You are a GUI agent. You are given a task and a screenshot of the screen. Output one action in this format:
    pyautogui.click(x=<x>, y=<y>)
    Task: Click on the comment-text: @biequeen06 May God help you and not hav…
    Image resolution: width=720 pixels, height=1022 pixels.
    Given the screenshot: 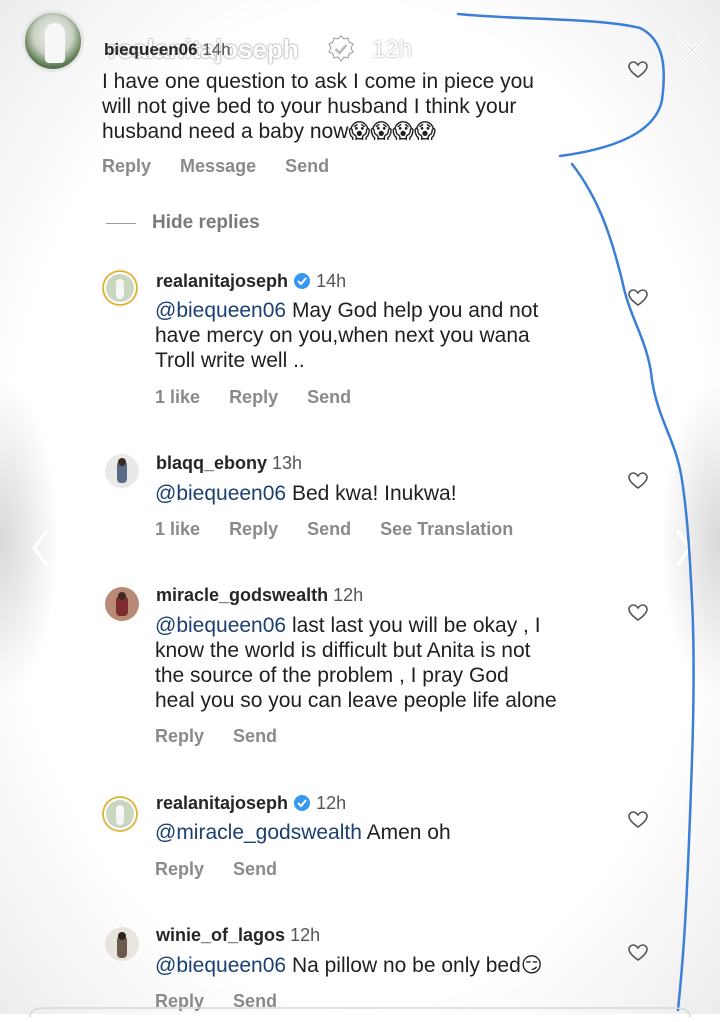 What is the action you would take?
    pyautogui.click(x=346, y=335)
    